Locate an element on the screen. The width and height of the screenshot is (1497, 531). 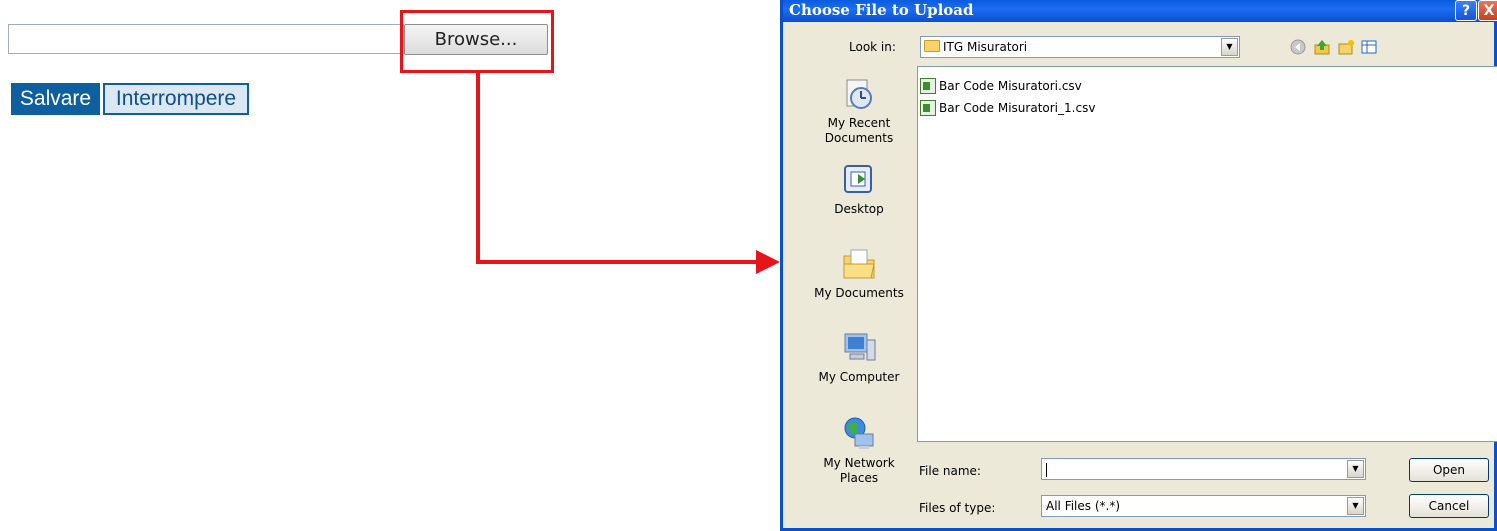
place-network-places: My Network Places is located at coordinates (859, 451).